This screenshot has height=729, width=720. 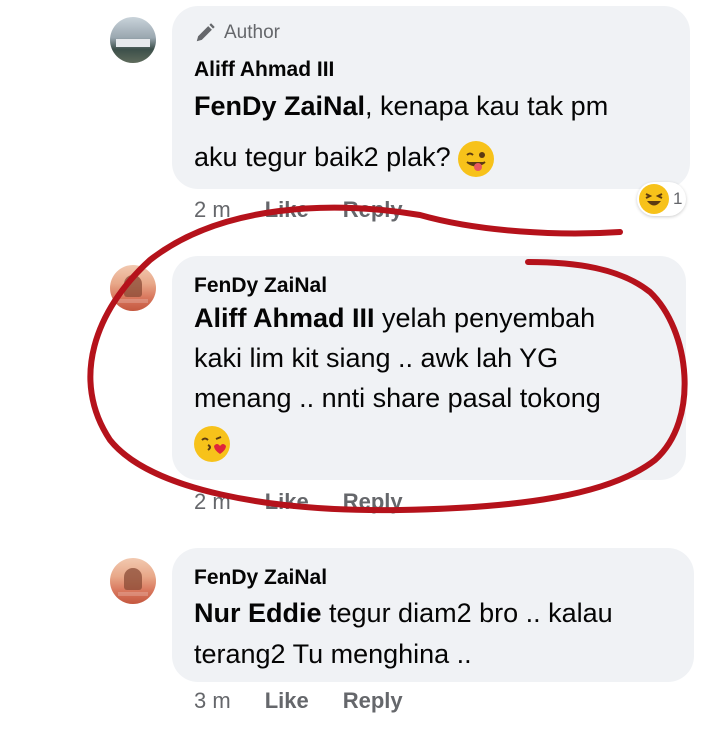 I want to click on timestamp: 3 m, so click(x=212, y=701).